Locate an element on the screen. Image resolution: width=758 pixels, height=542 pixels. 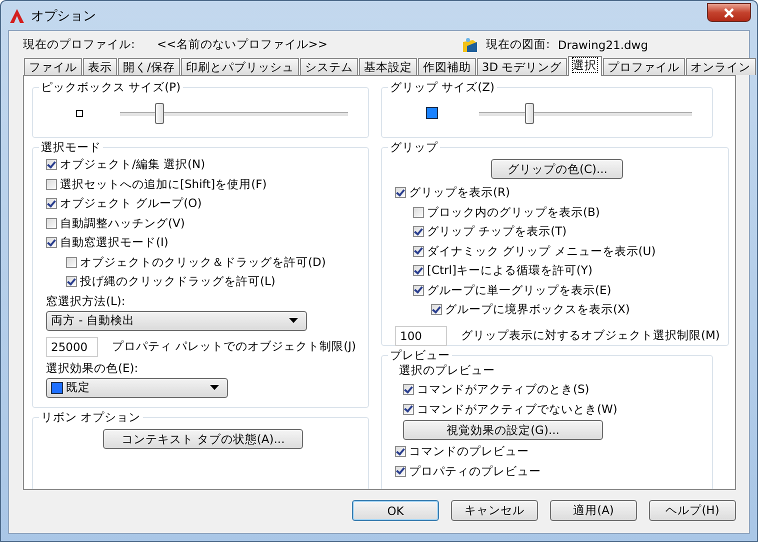
tab: ファイル is located at coordinates (53, 66).